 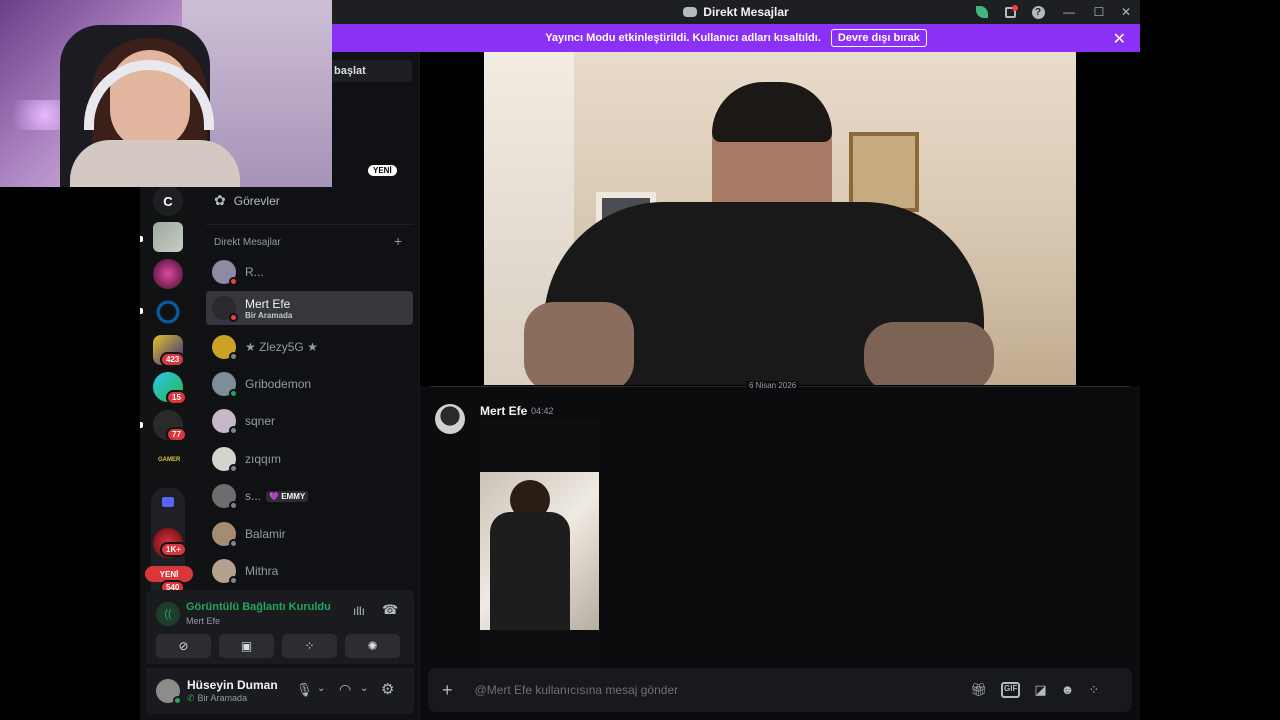 I want to click on quests-item: ✿ Görevler, so click(x=247, y=200).